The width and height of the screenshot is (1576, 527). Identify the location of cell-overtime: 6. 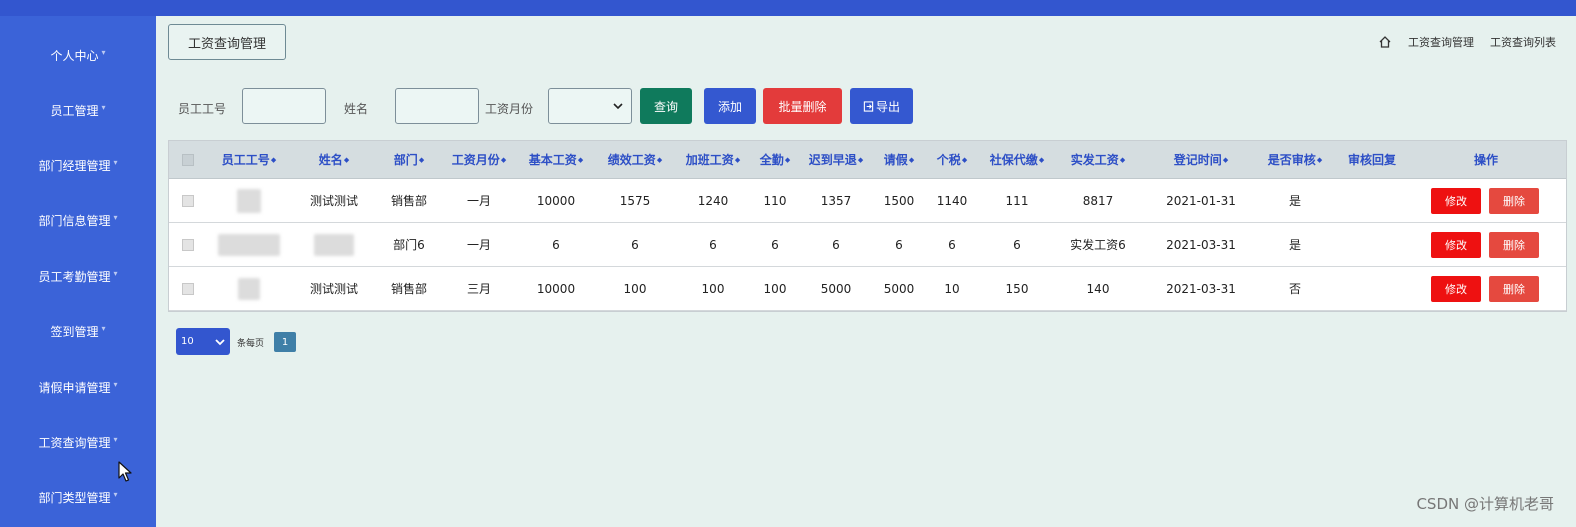
(713, 244).